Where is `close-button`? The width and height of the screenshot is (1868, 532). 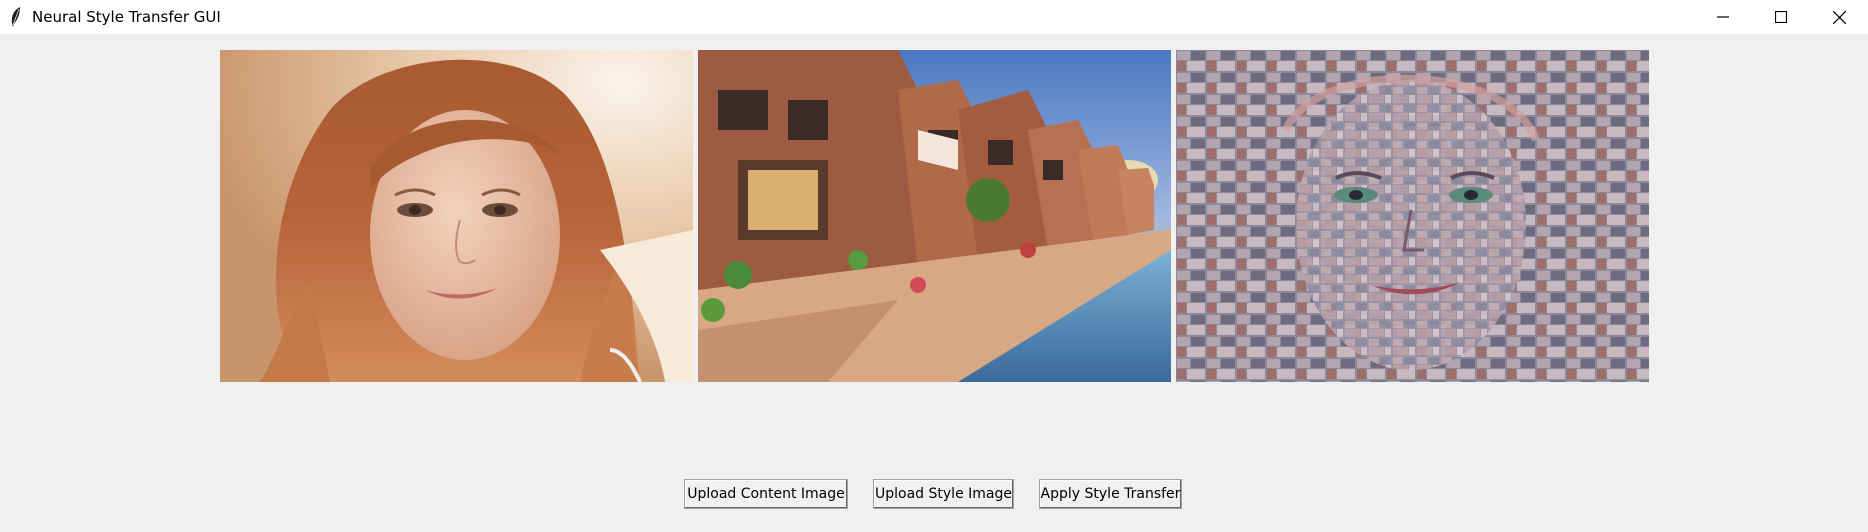
close-button is located at coordinates (1839, 17).